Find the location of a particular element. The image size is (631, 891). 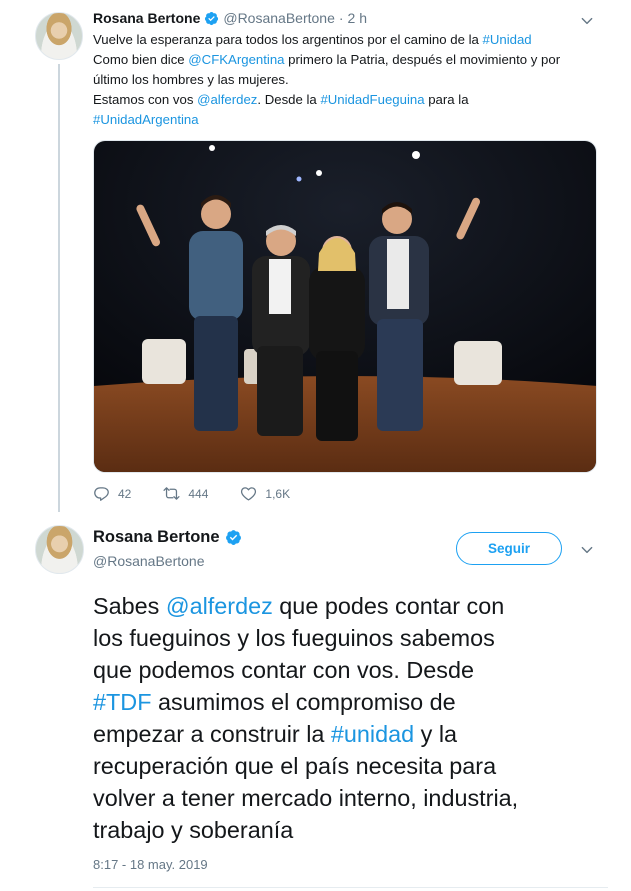

hashtag-link: #Unidad is located at coordinates (507, 39).